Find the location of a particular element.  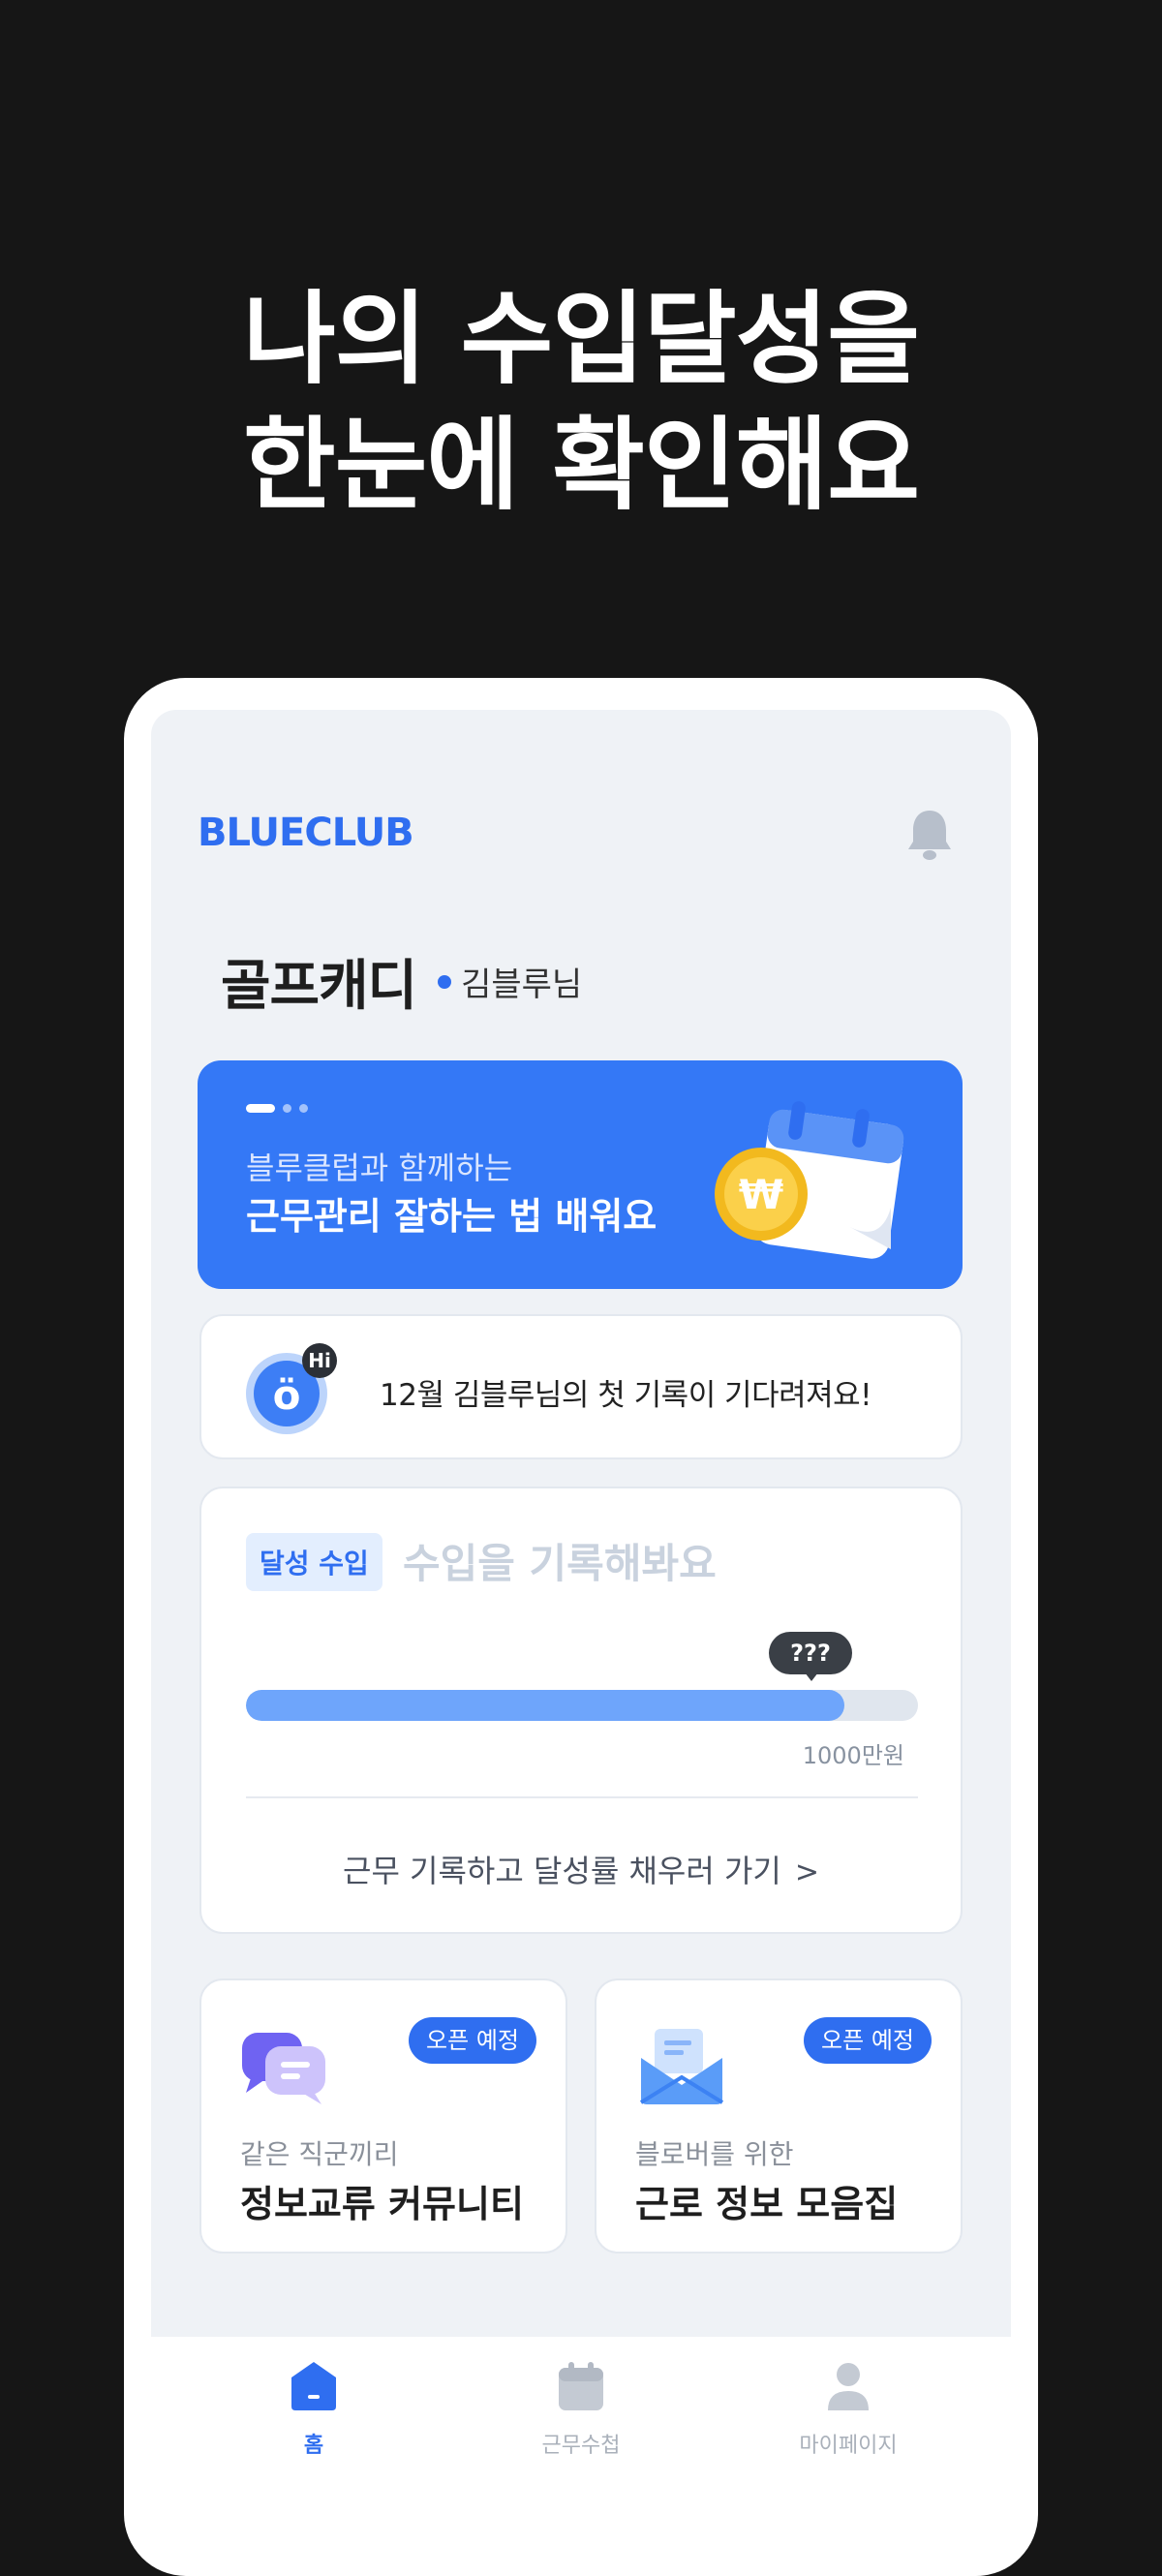

tab-my-page: 마이페이지 is located at coordinates (848, 2409).